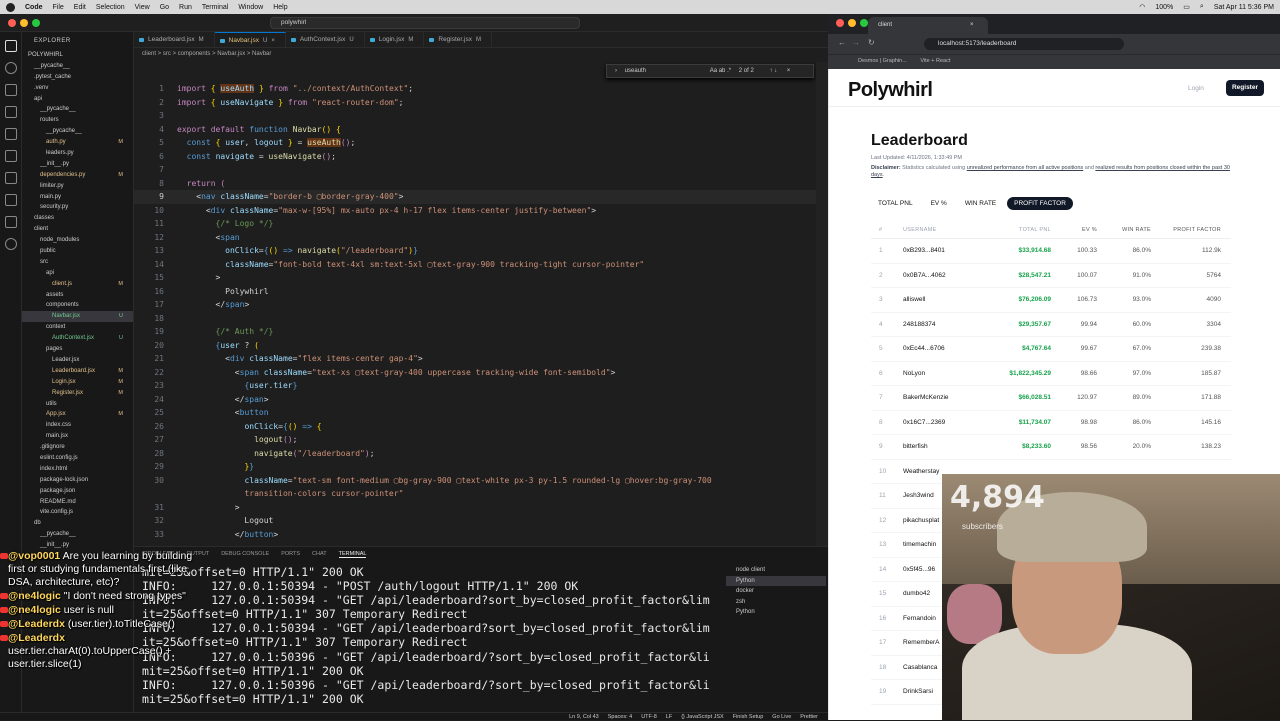 The width and height of the screenshot is (1280, 721). I want to click on terminal-instance: zsh, so click(776, 602).